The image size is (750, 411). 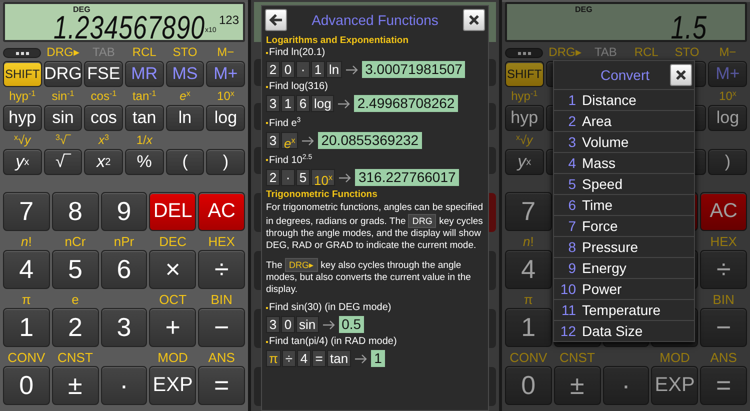 I want to click on conversion-item: 9 Energy, so click(x=624, y=267).